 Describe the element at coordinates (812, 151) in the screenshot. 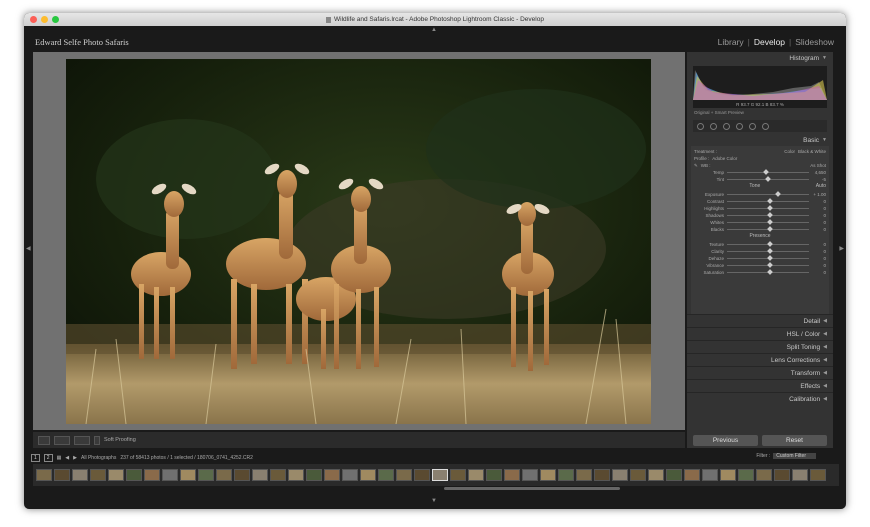

I see `treatment-bw-button: Black & White` at that location.